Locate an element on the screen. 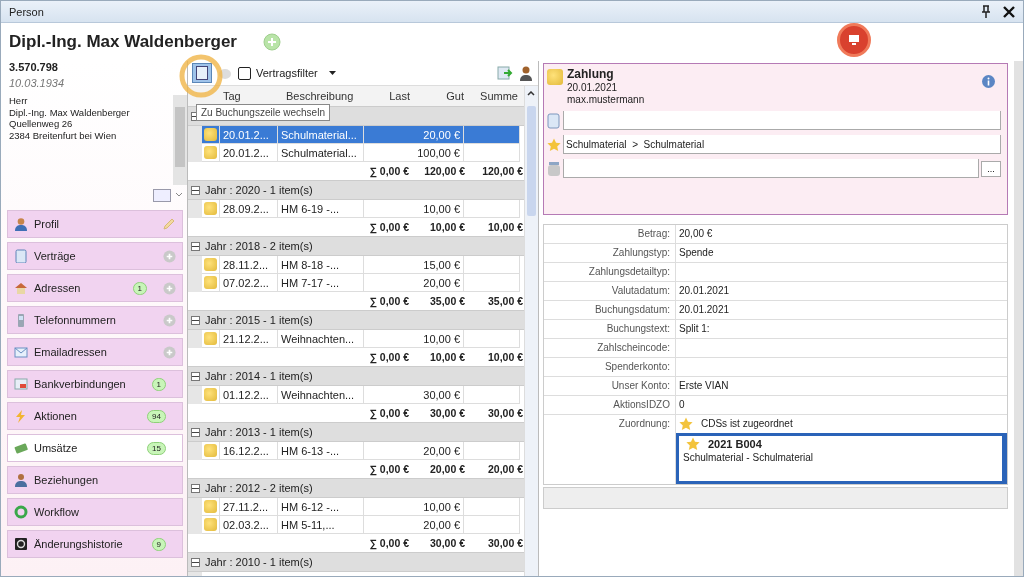 The image size is (1024, 577). group-header: Jahr : 2014 - 1 item(s) is located at coordinates (259, 376).